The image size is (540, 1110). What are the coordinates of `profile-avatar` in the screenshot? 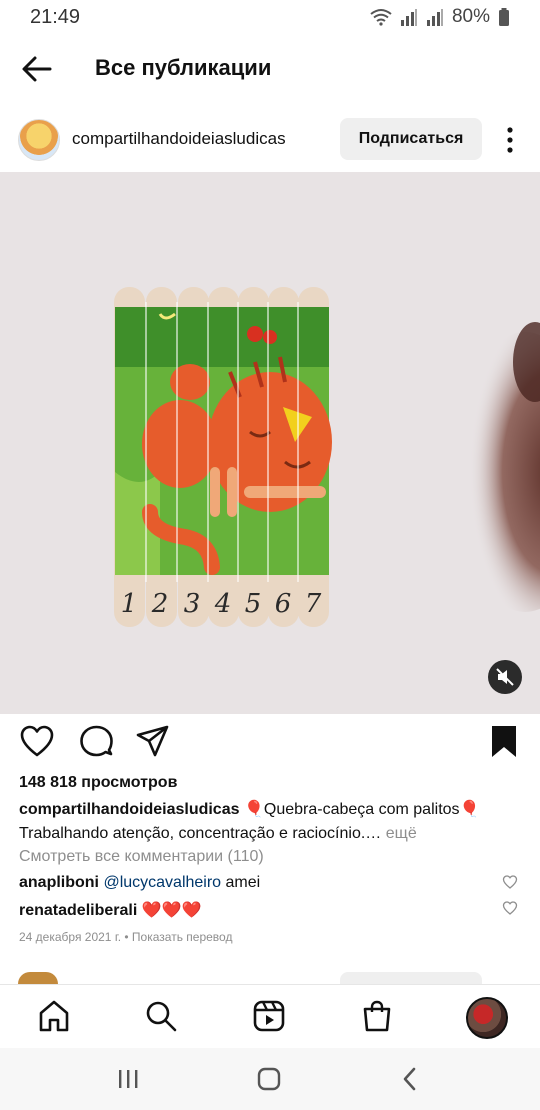 It's located at (487, 1018).